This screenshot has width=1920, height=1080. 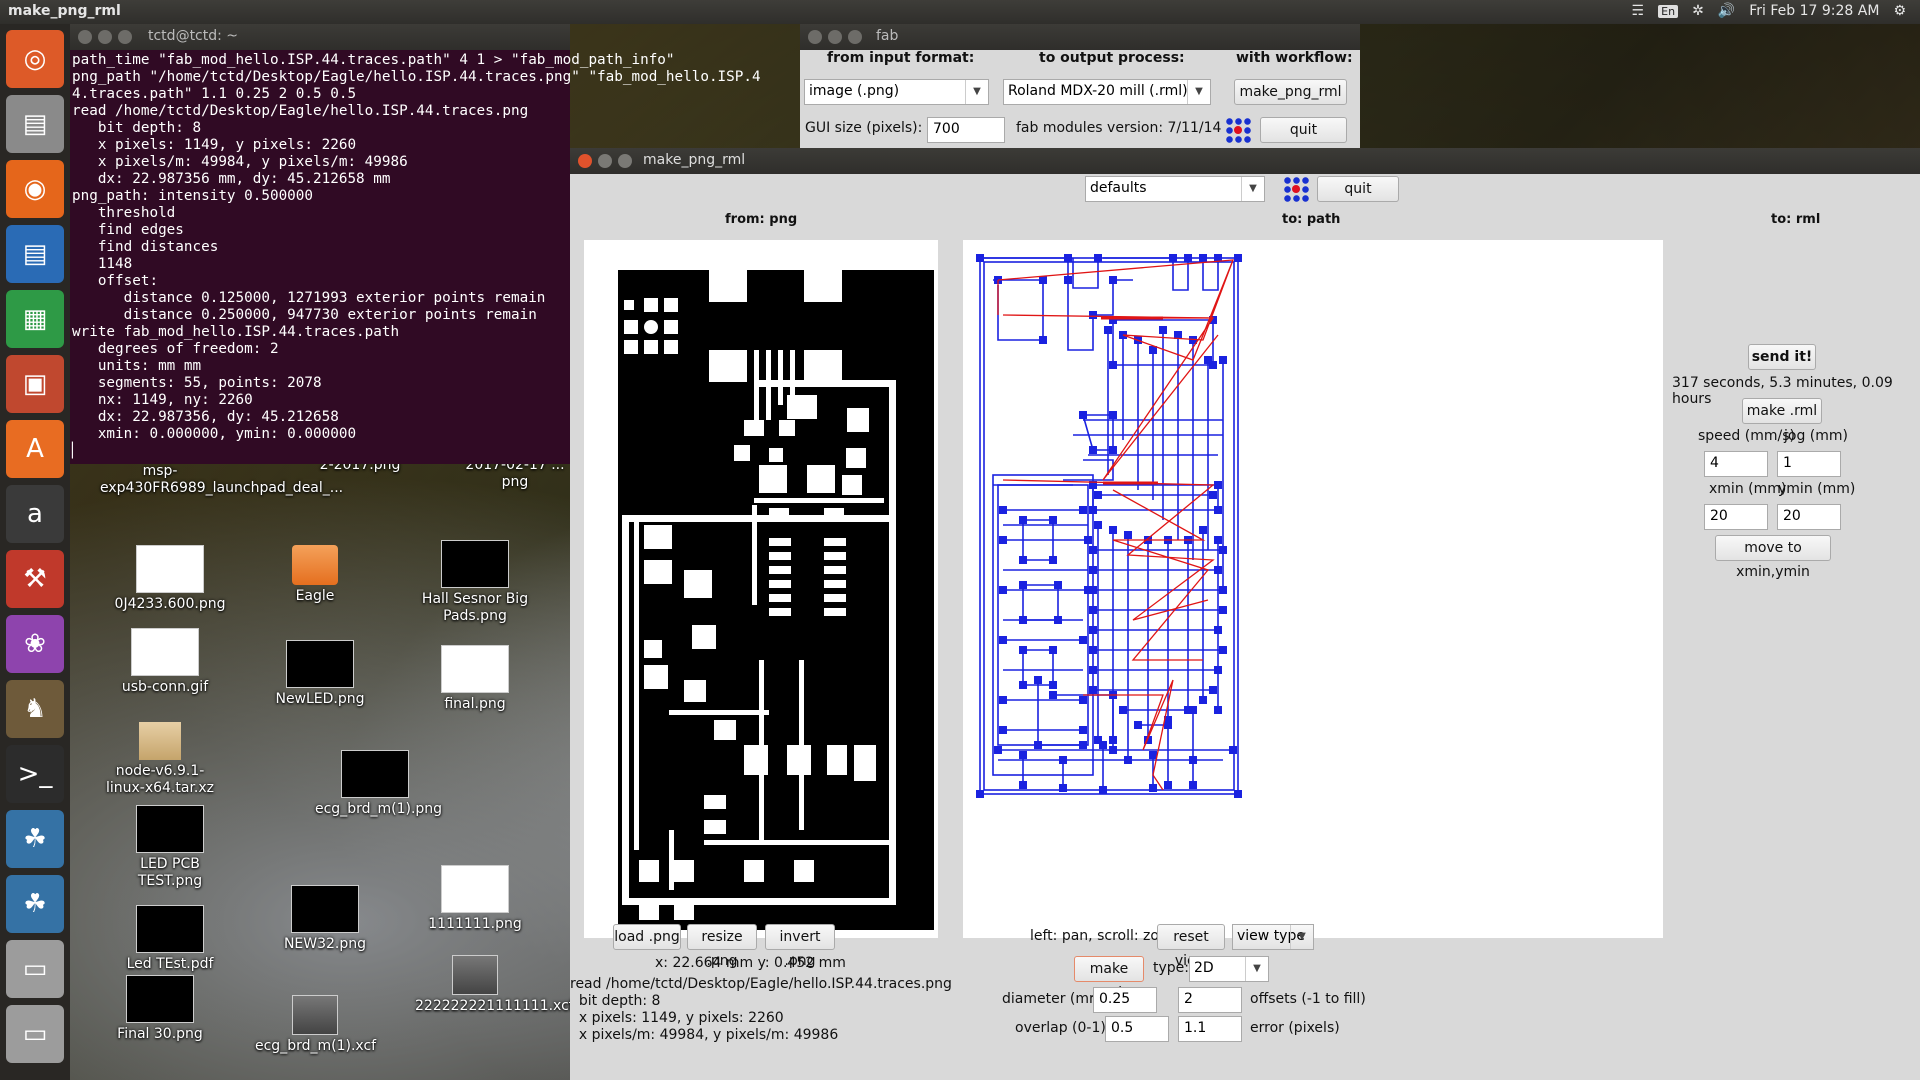 I want to click on calc-icon: ▦, so click(x=35, y=319).